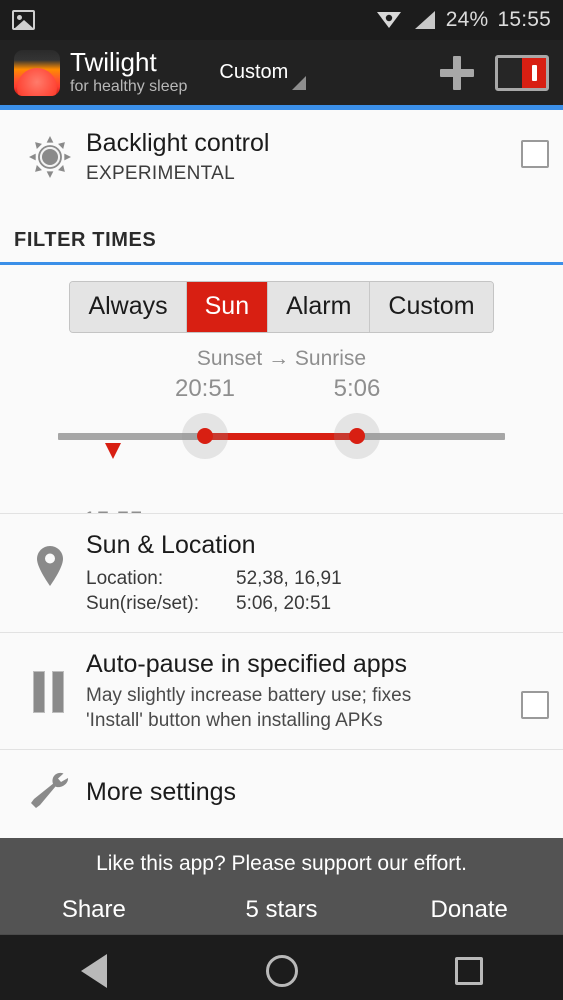 The height and width of the screenshot is (1000, 563). I want to click on backlight-control-row: Backlight control EXPERIMENTAL, so click(281, 158).